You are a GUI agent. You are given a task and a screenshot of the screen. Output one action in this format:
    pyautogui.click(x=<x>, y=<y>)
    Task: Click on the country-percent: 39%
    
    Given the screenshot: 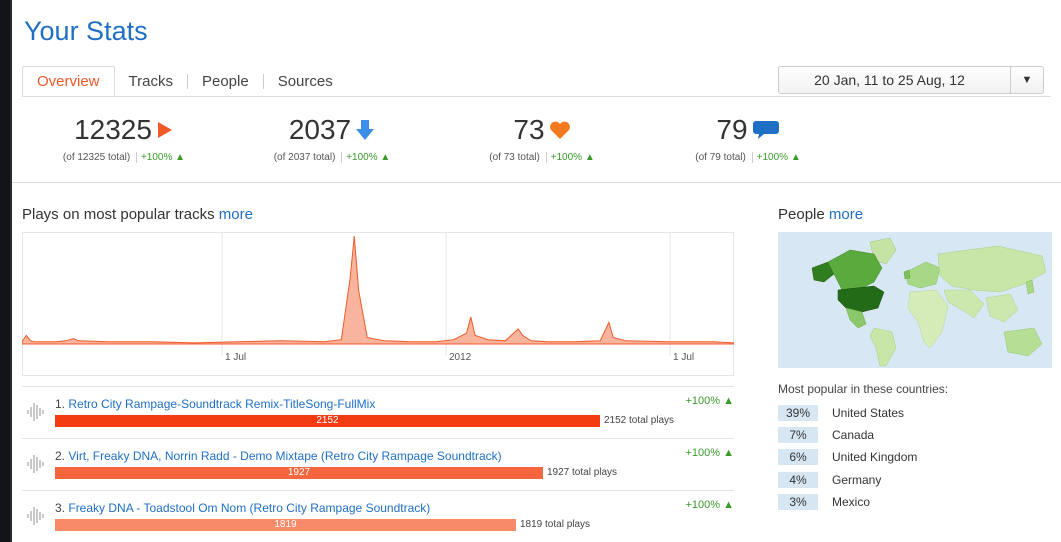 What is the action you would take?
    pyautogui.click(x=798, y=413)
    